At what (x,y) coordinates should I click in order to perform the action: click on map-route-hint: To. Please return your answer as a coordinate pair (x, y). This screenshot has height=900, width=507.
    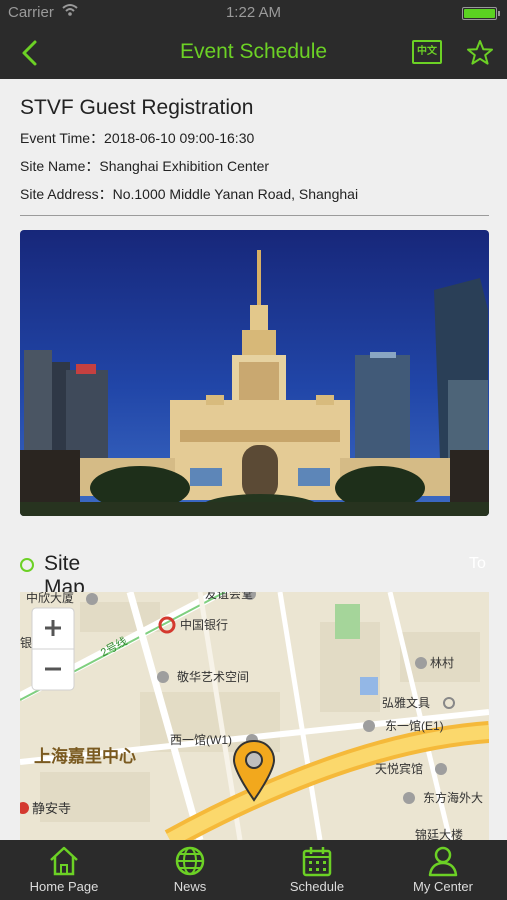
    Looking at the image, I should click on (477, 564).